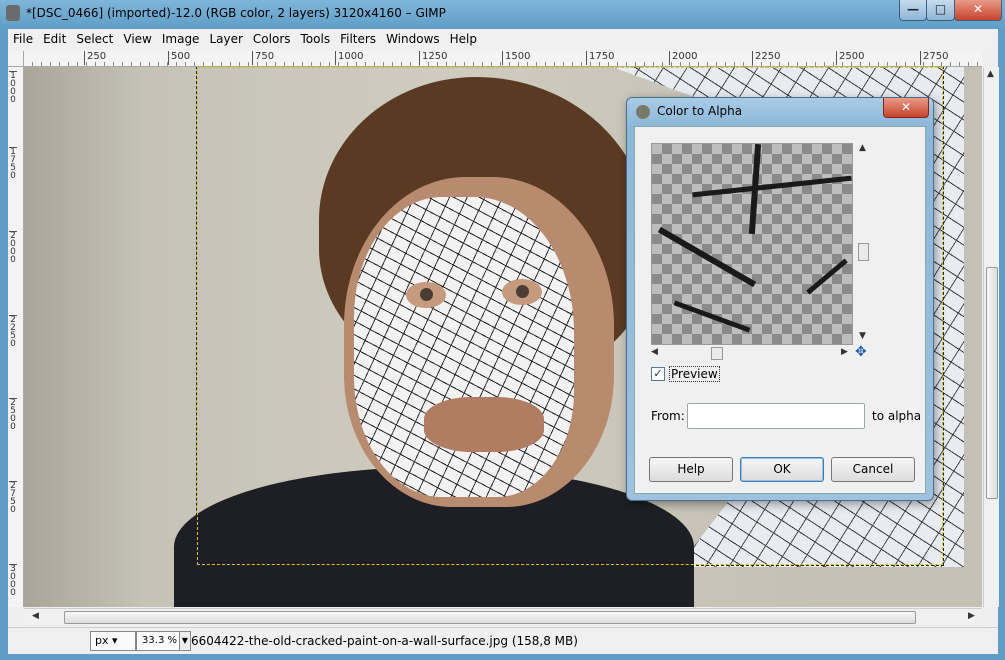  Describe the element at coordinates (95, 58) in the screenshot. I see `ruler-tick: 250` at that location.